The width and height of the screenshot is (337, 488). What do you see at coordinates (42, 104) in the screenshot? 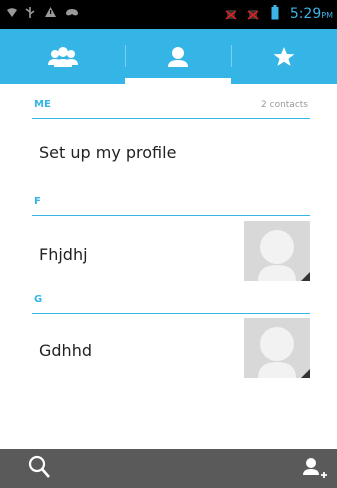
I see `section-letter: ME` at bounding box center [42, 104].